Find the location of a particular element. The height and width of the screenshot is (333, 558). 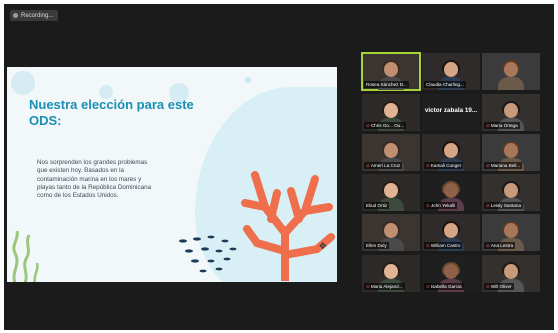

participant-name: Ameri La Cruz is located at coordinates (385, 165).